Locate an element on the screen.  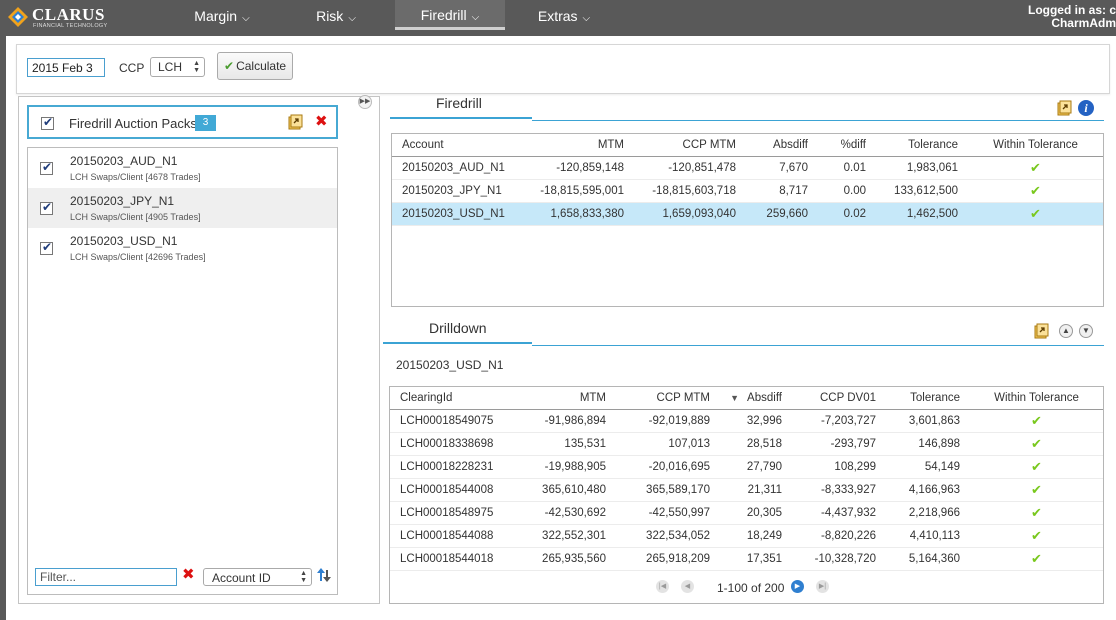
cell-ccp-mtm: -42,550,997 is located at coordinates (668, 513).